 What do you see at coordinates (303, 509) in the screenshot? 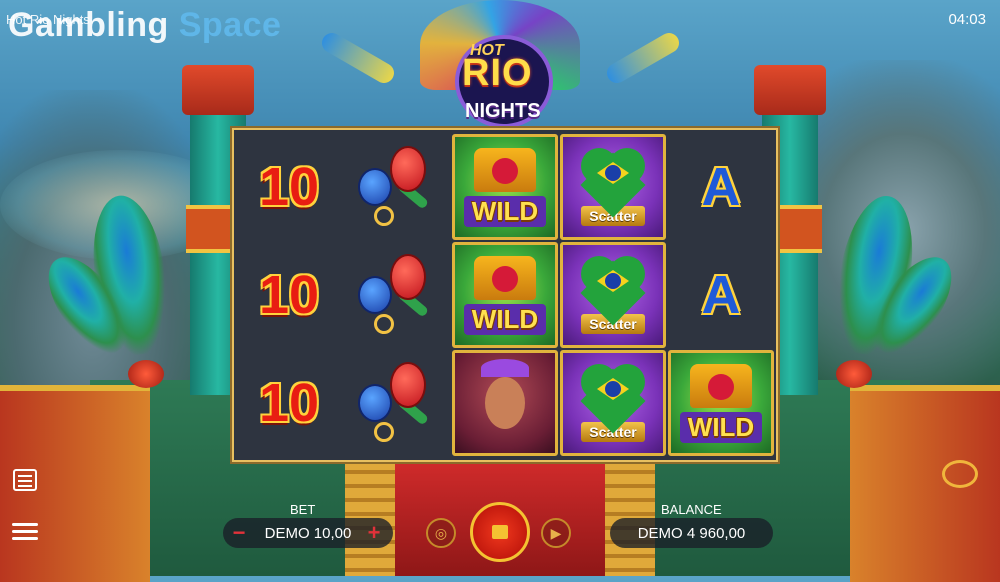
I see `bet-label: BET` at bounding box center [303, 509].